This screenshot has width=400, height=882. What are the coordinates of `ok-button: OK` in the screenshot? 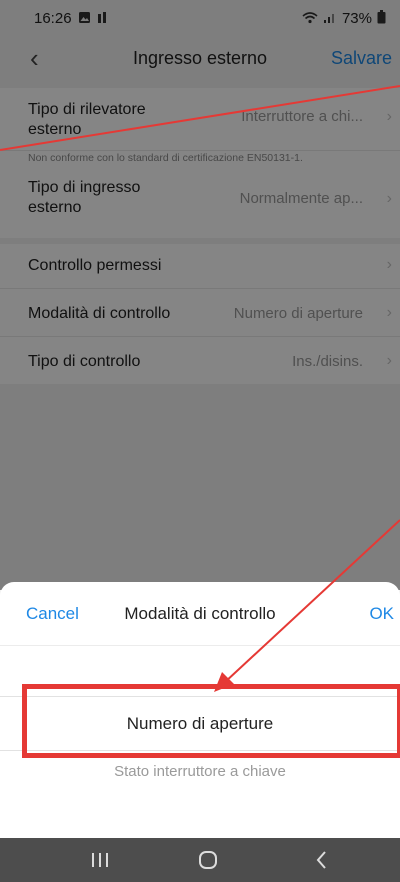 It's located at (381, 614).